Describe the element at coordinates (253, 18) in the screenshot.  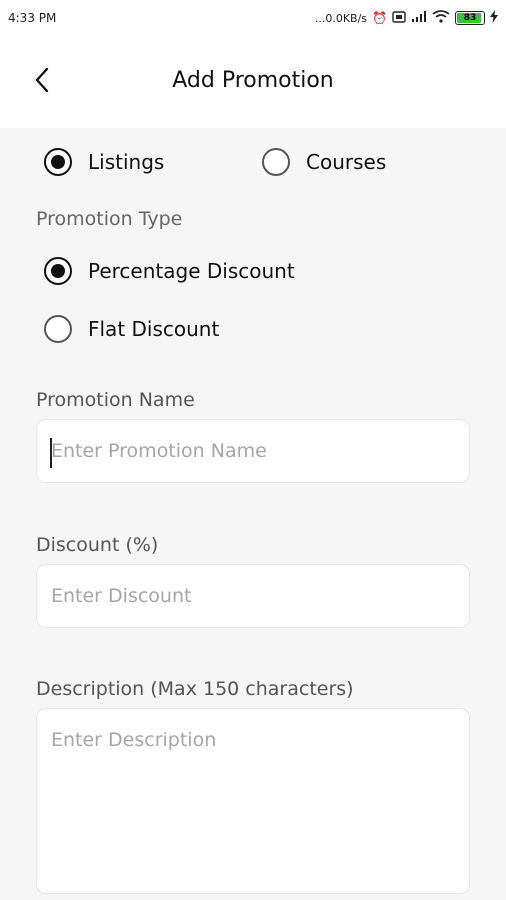
I see `status-bar: 4:33 PM ...0.0KB/s ⏰ 83` at that location.